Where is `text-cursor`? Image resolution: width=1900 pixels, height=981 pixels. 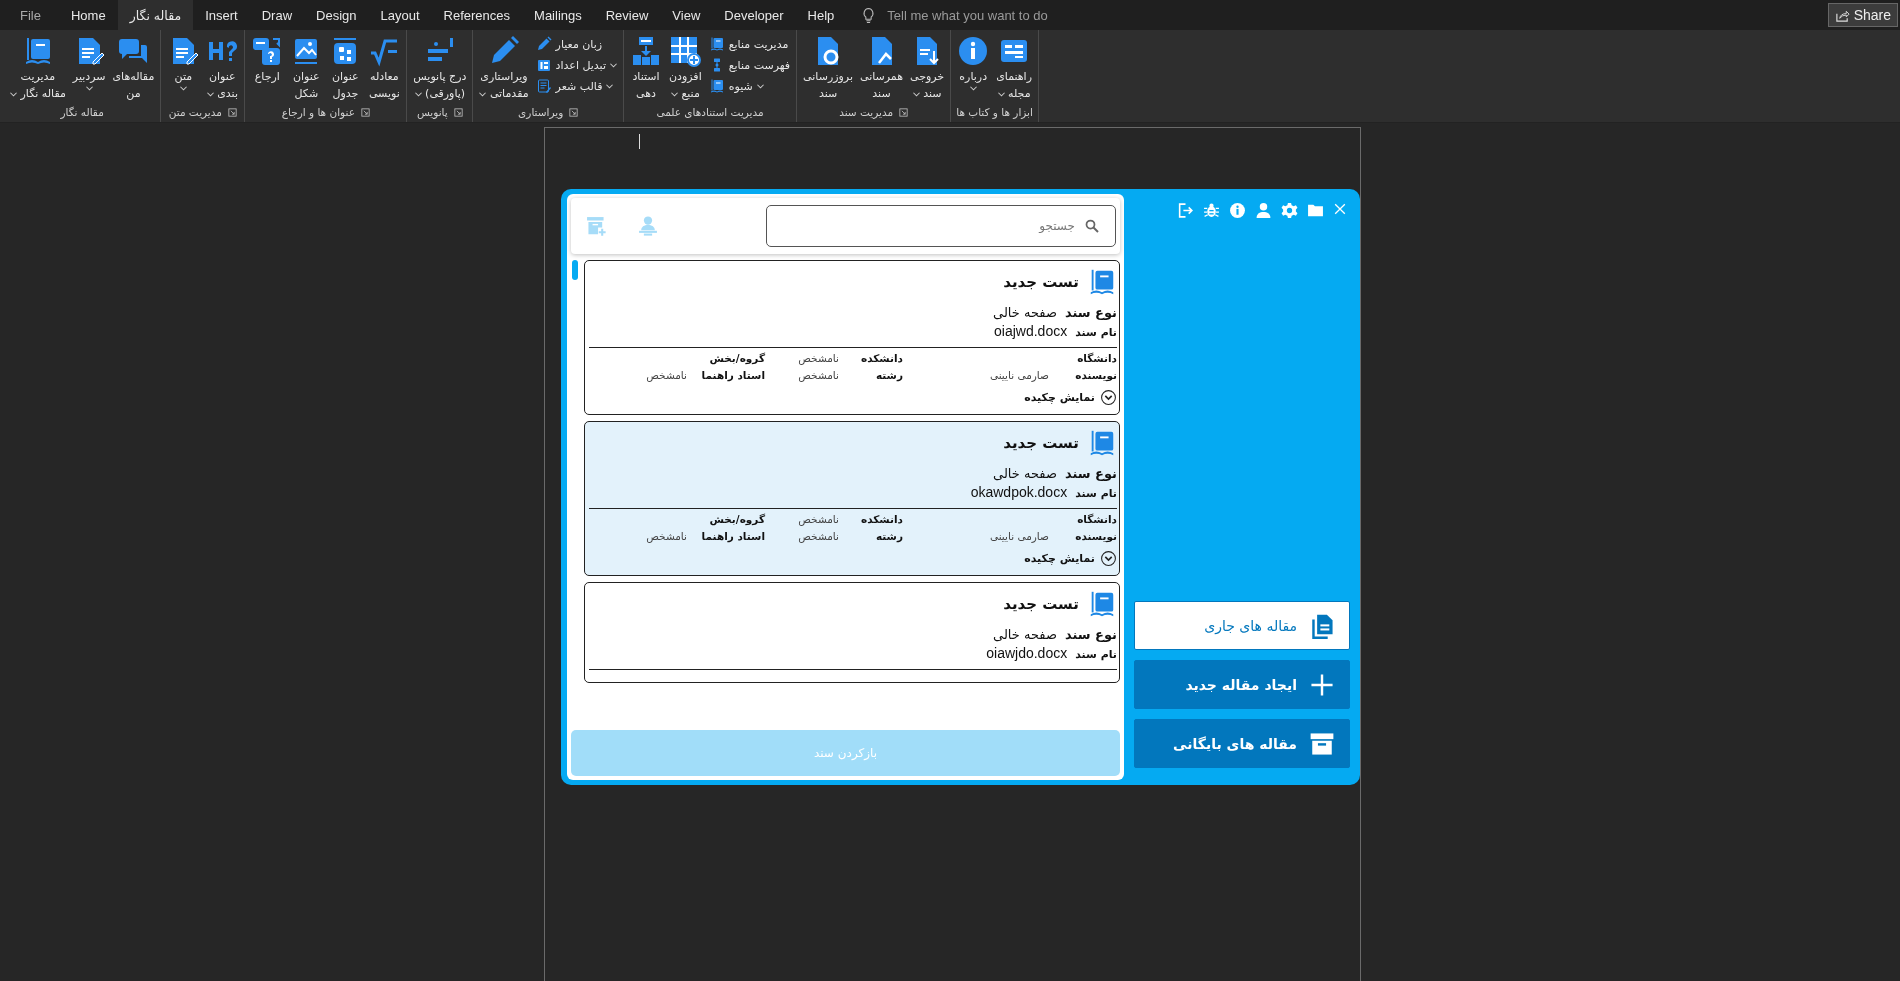
text-cursor is located at coordinates (639, 141).